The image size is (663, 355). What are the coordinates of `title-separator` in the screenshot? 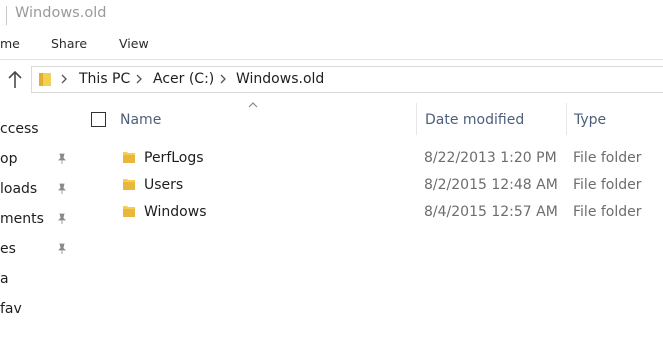 It's located at (6, 15).